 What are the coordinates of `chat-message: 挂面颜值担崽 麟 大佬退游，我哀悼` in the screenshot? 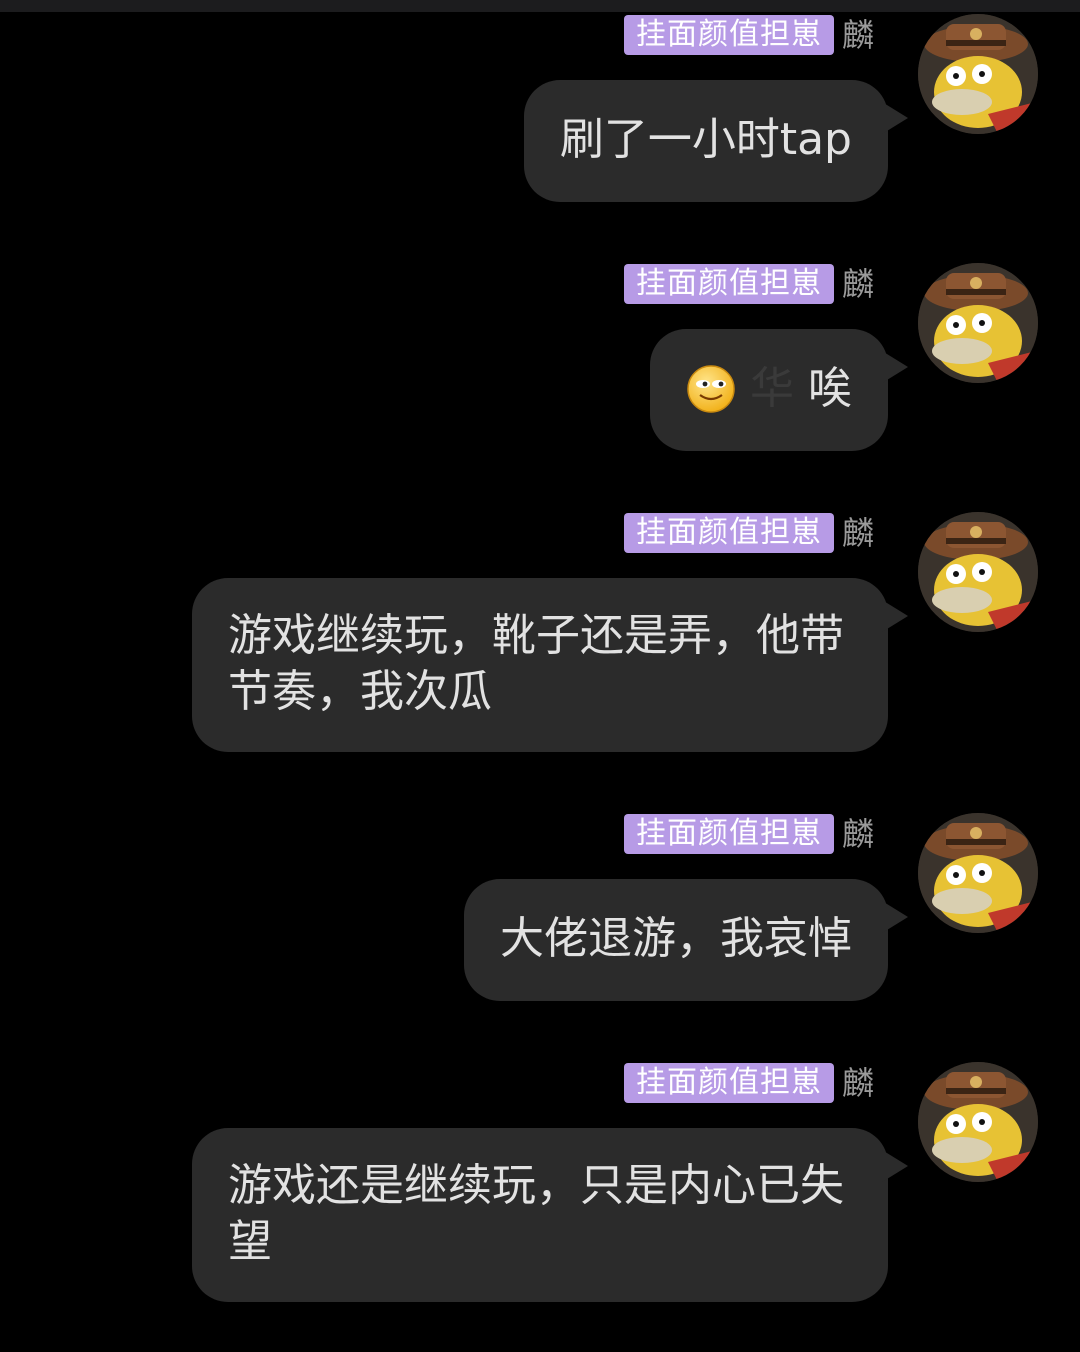 It's located at (540, 913).